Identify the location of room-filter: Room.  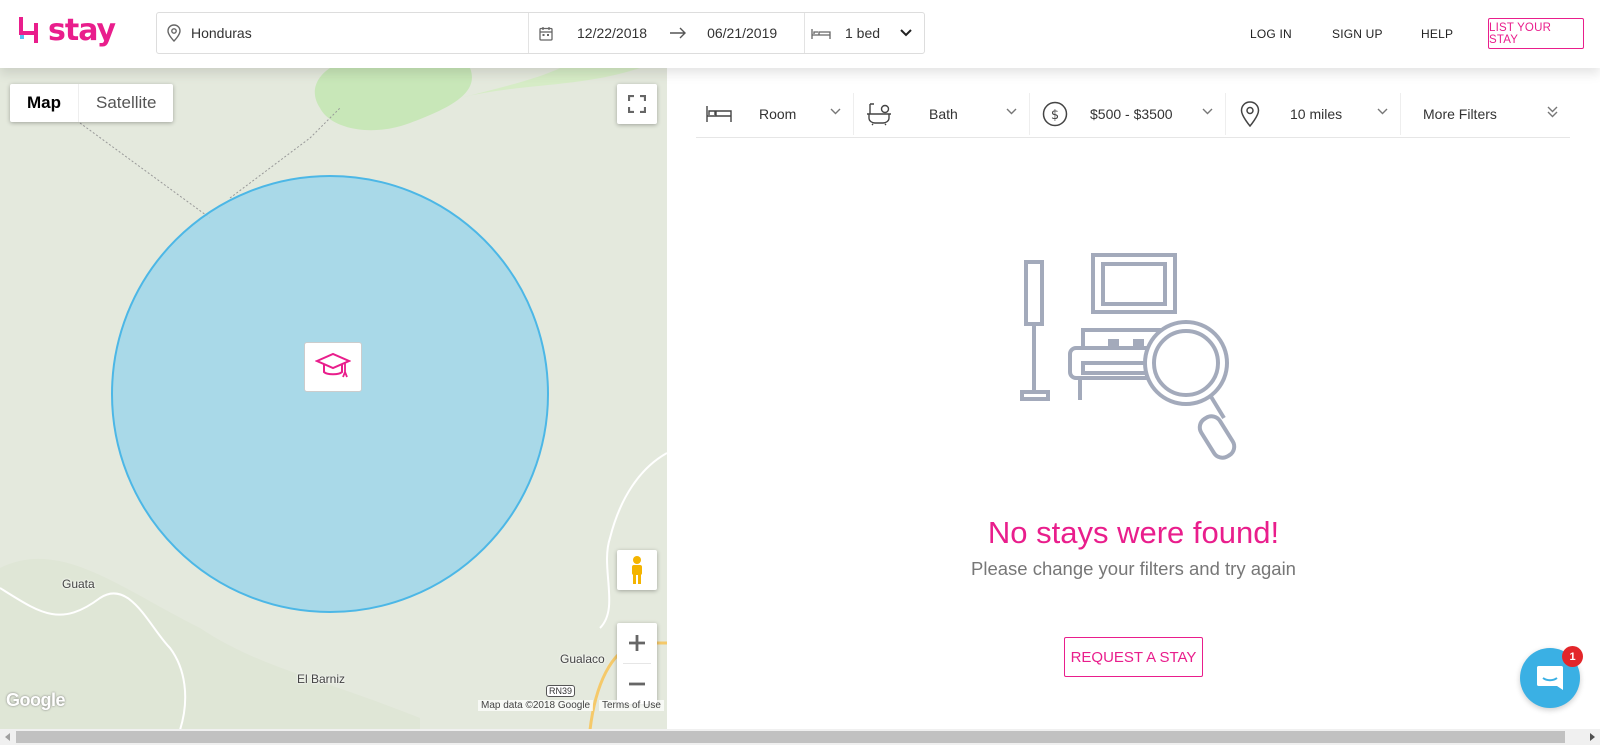
(775, 113).